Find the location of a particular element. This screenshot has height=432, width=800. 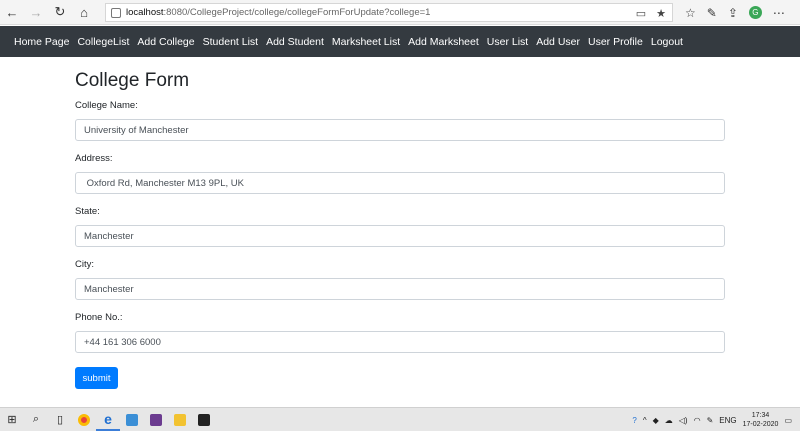

edge-icon: e is located at coordinates (108, 420).